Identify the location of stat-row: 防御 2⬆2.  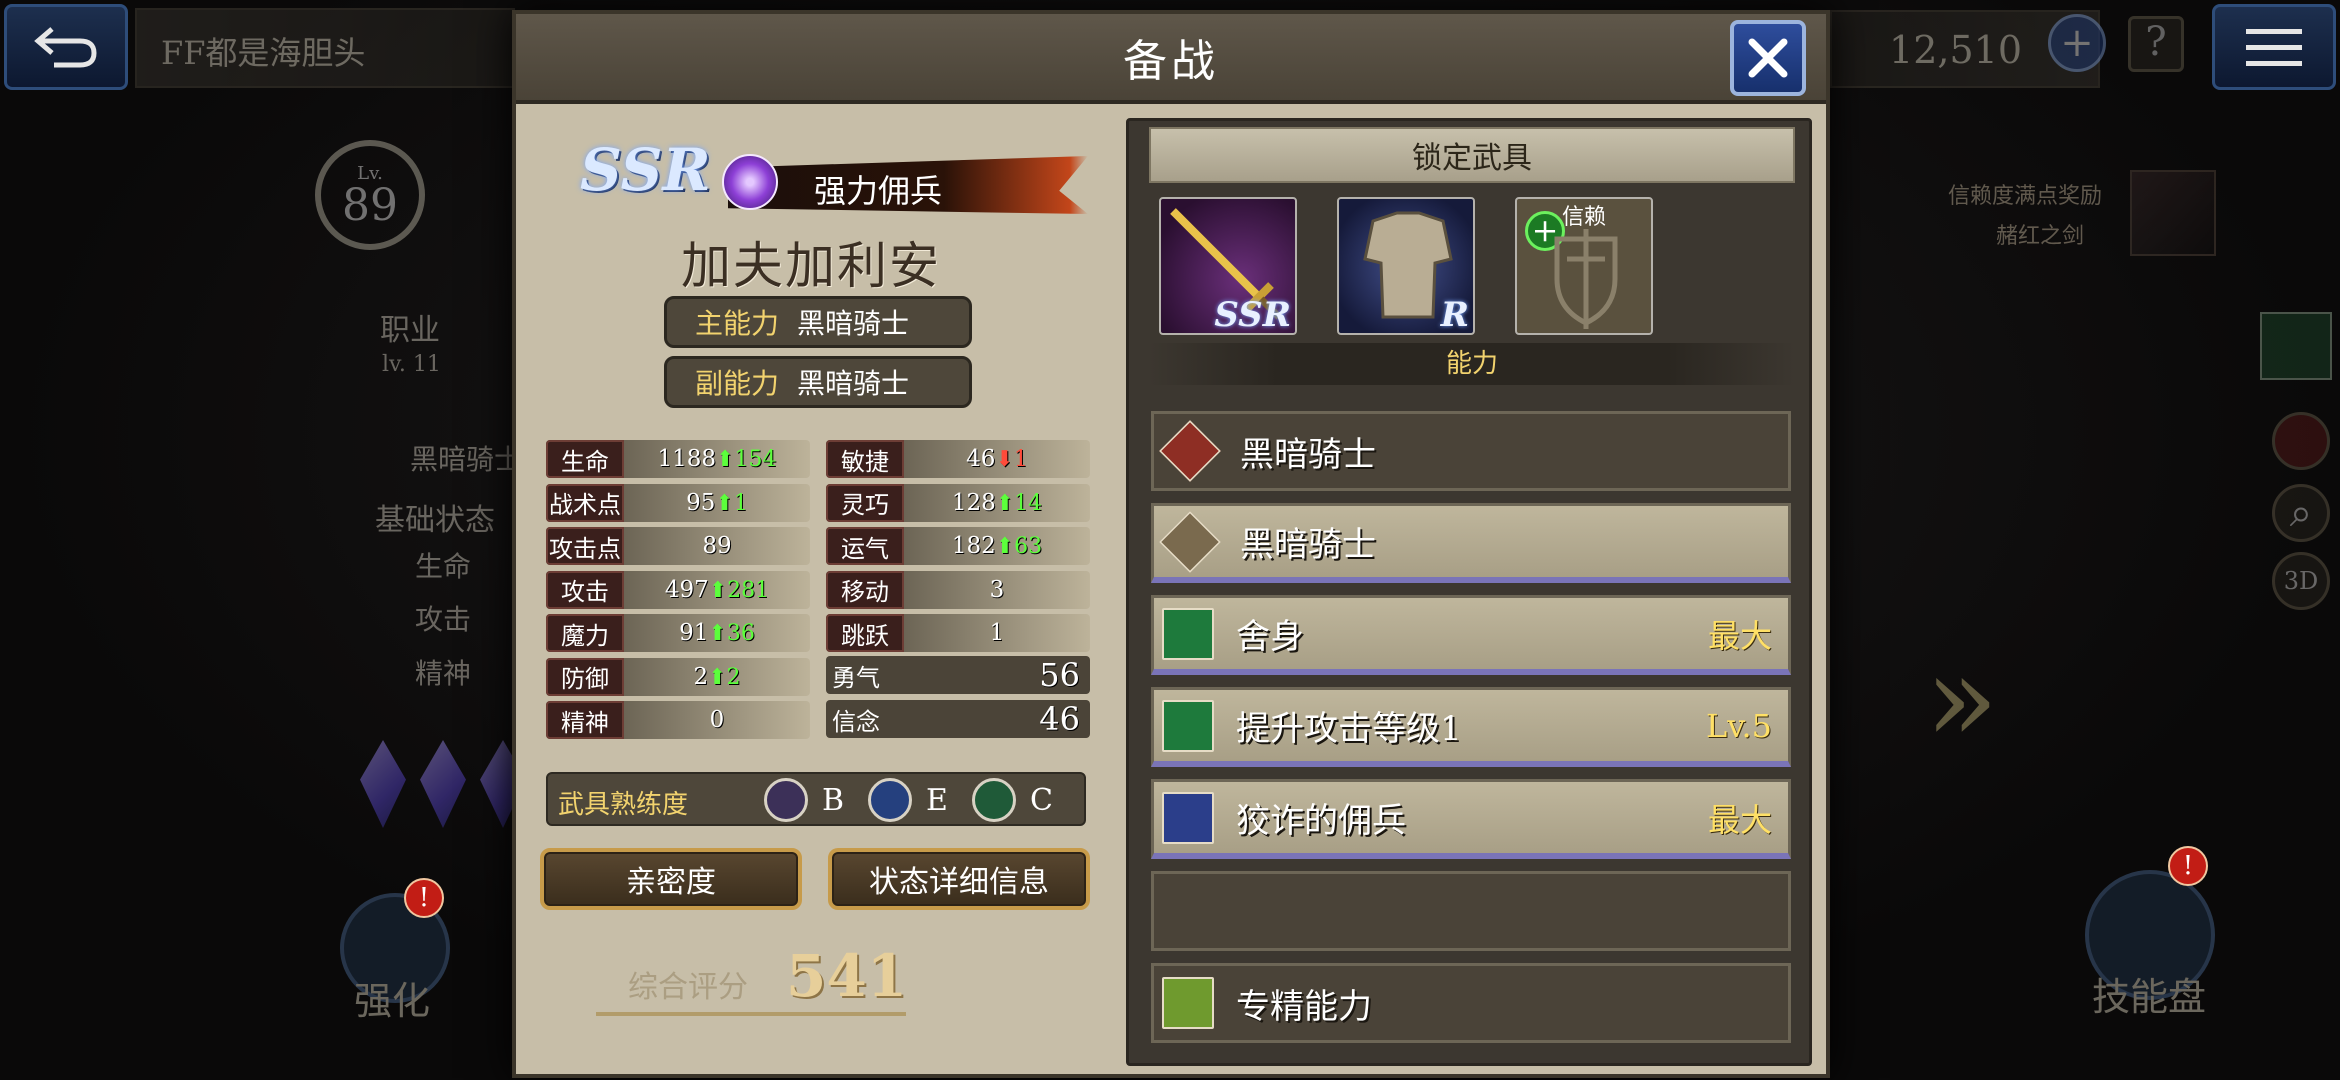
(678, 676).